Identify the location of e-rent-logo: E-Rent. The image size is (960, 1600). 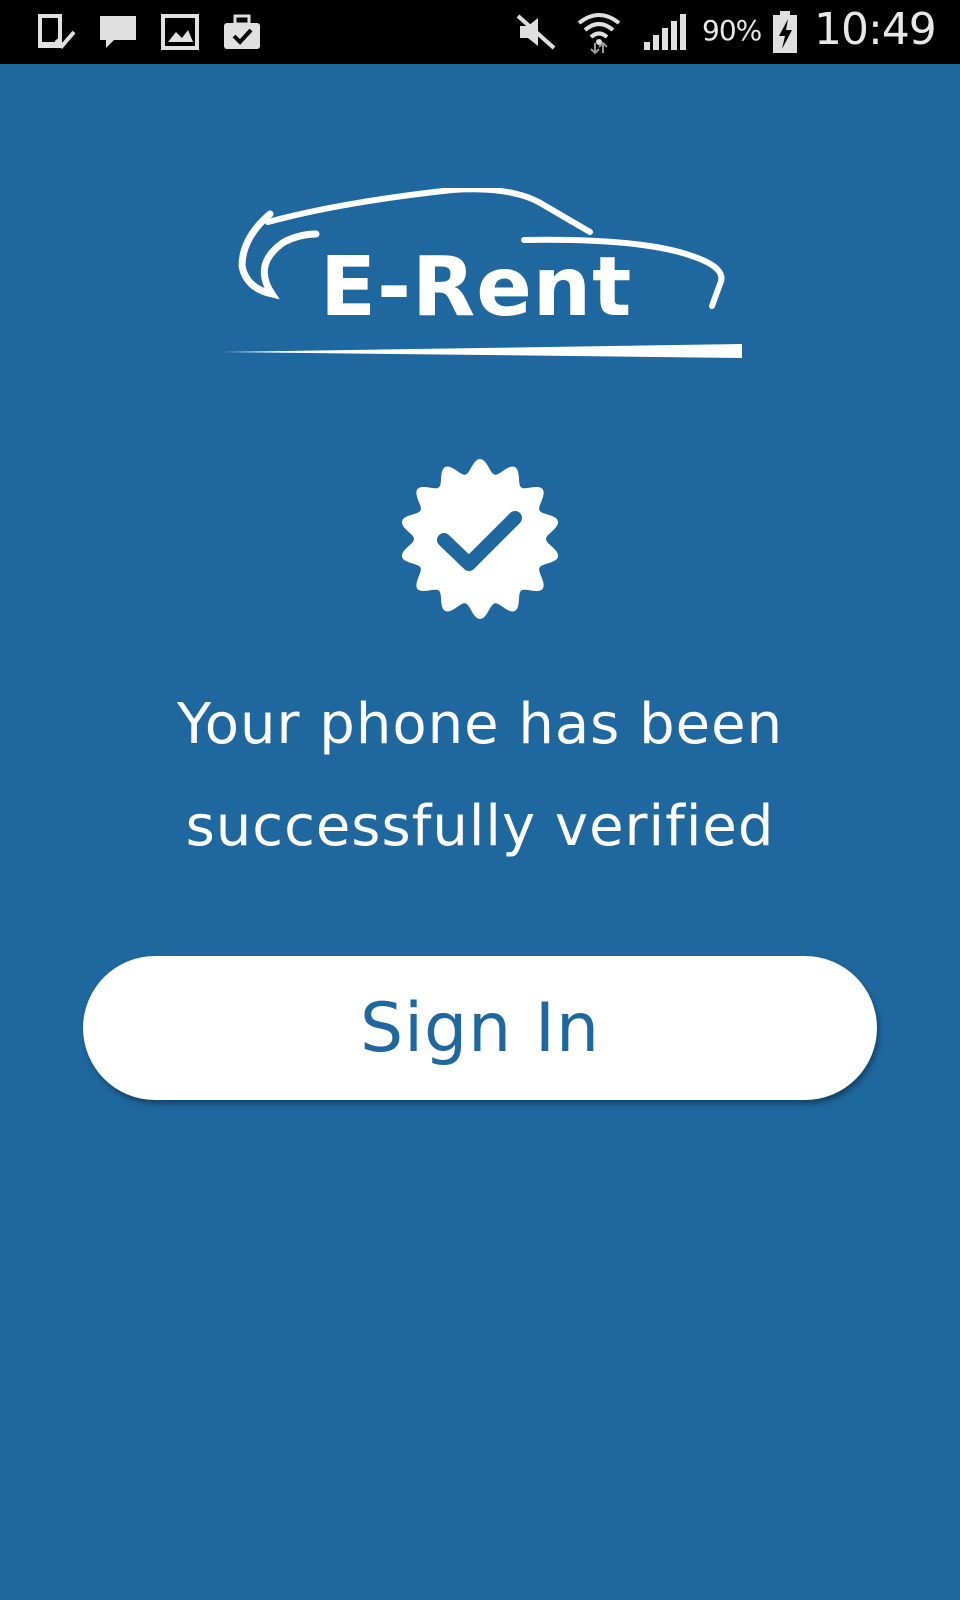
(492, 278).